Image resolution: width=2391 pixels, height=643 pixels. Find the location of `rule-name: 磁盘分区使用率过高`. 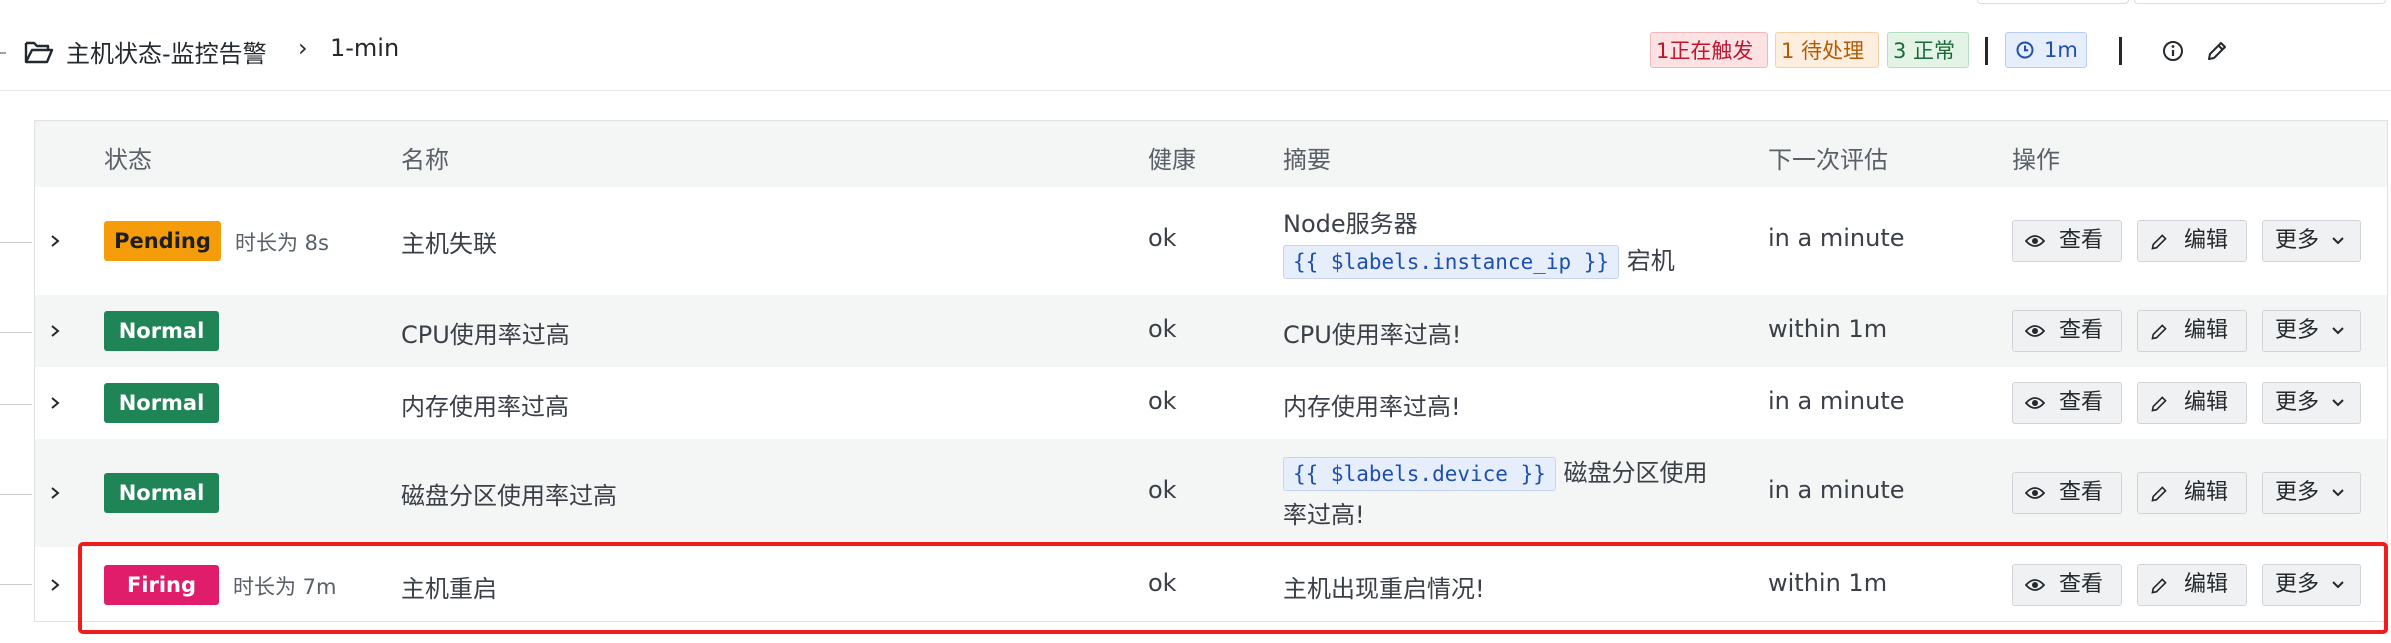

rule-name: 磁盘分区使用率过高 is located at coordinates (509, 496).